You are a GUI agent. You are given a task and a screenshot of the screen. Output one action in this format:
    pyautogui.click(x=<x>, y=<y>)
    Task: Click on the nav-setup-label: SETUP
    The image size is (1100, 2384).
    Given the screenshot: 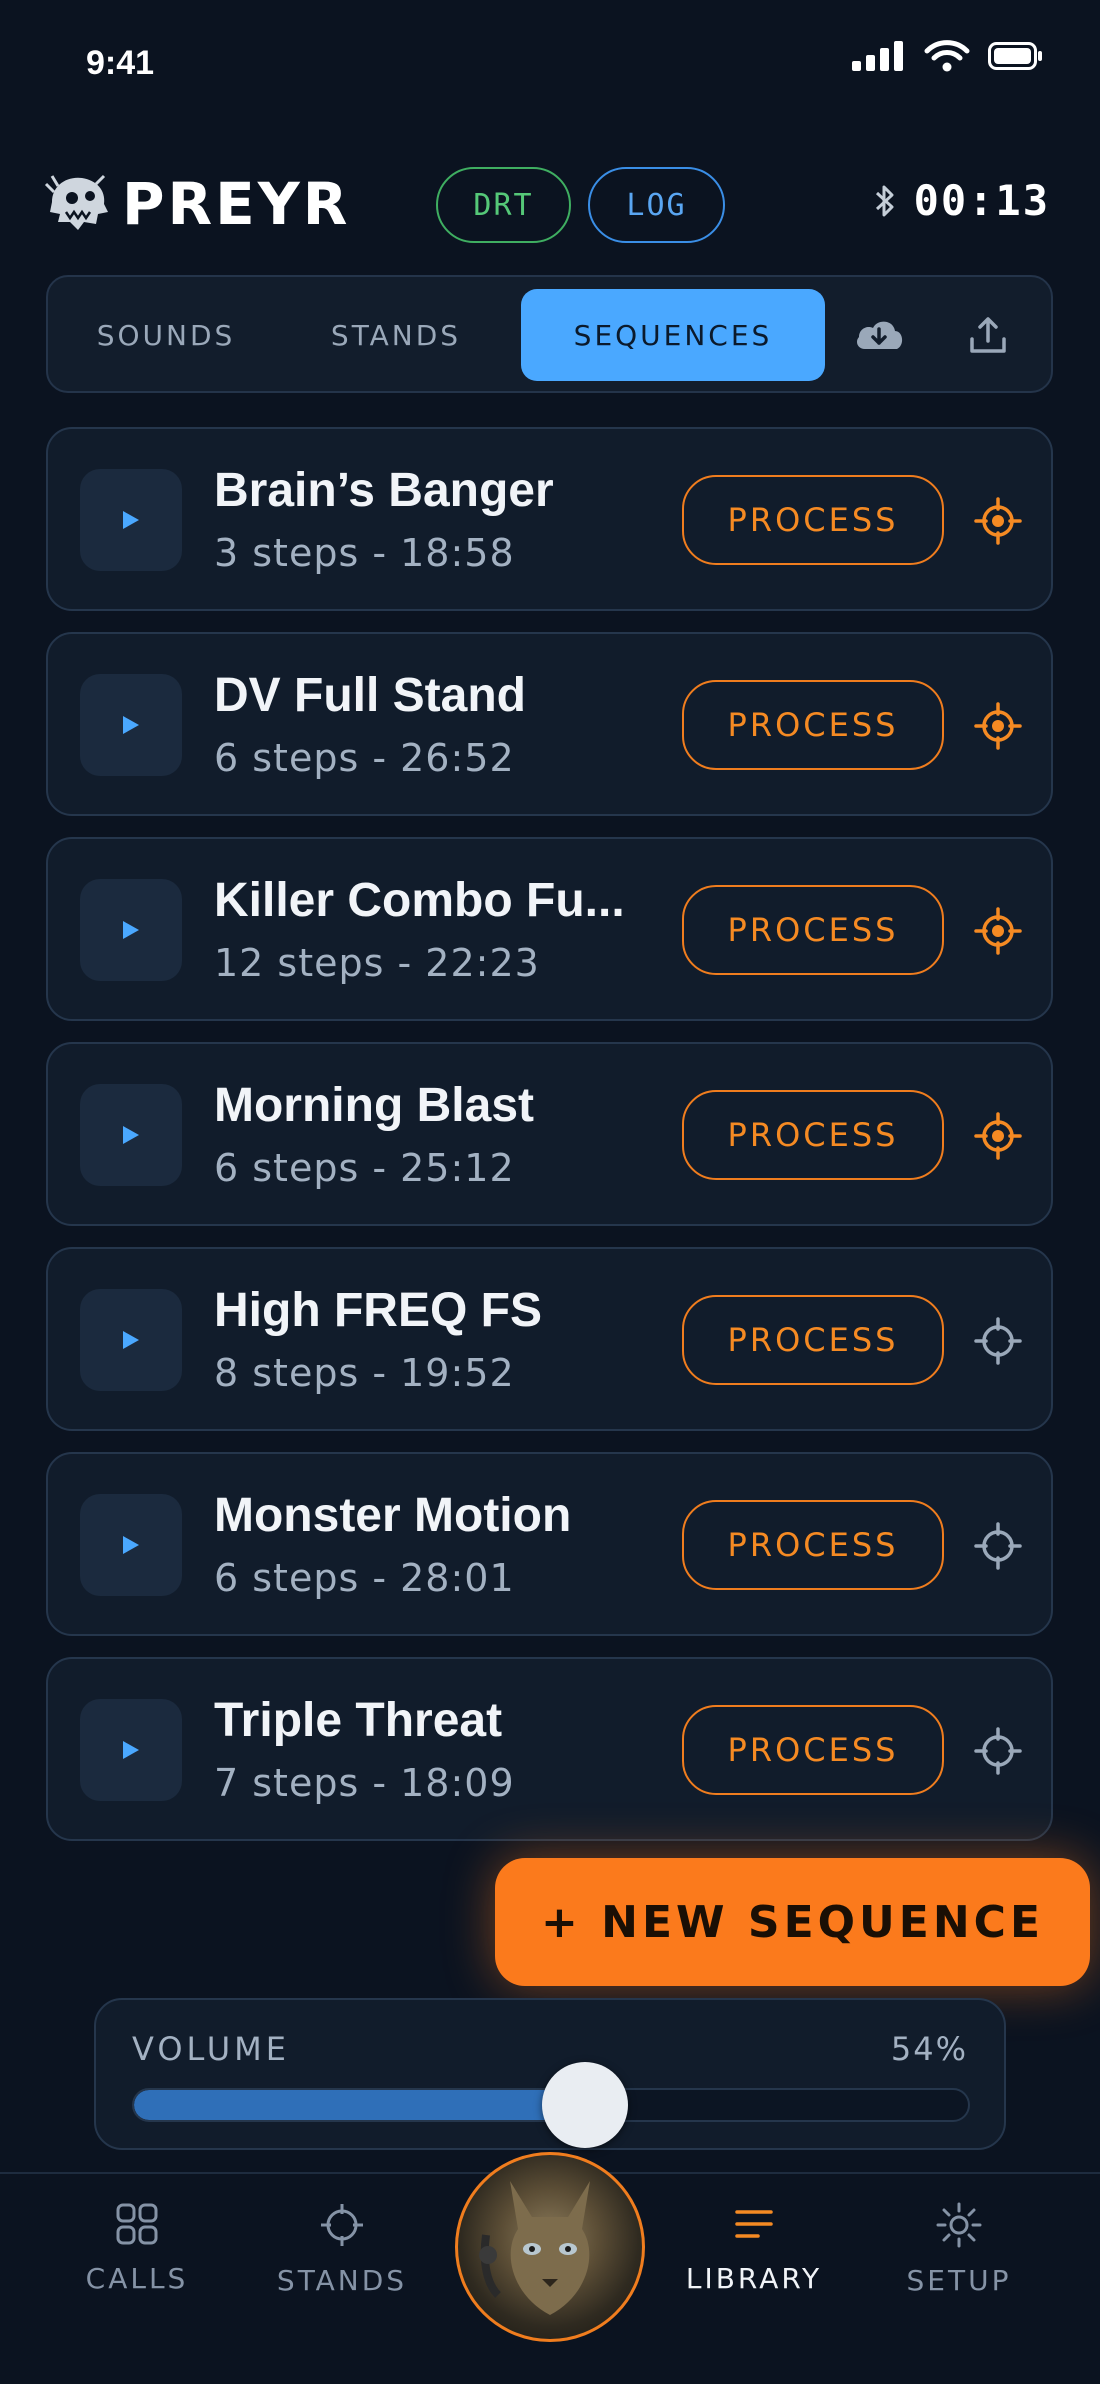 What is the action you would take?
    pyautogui.click(x=959, y=2280)
    